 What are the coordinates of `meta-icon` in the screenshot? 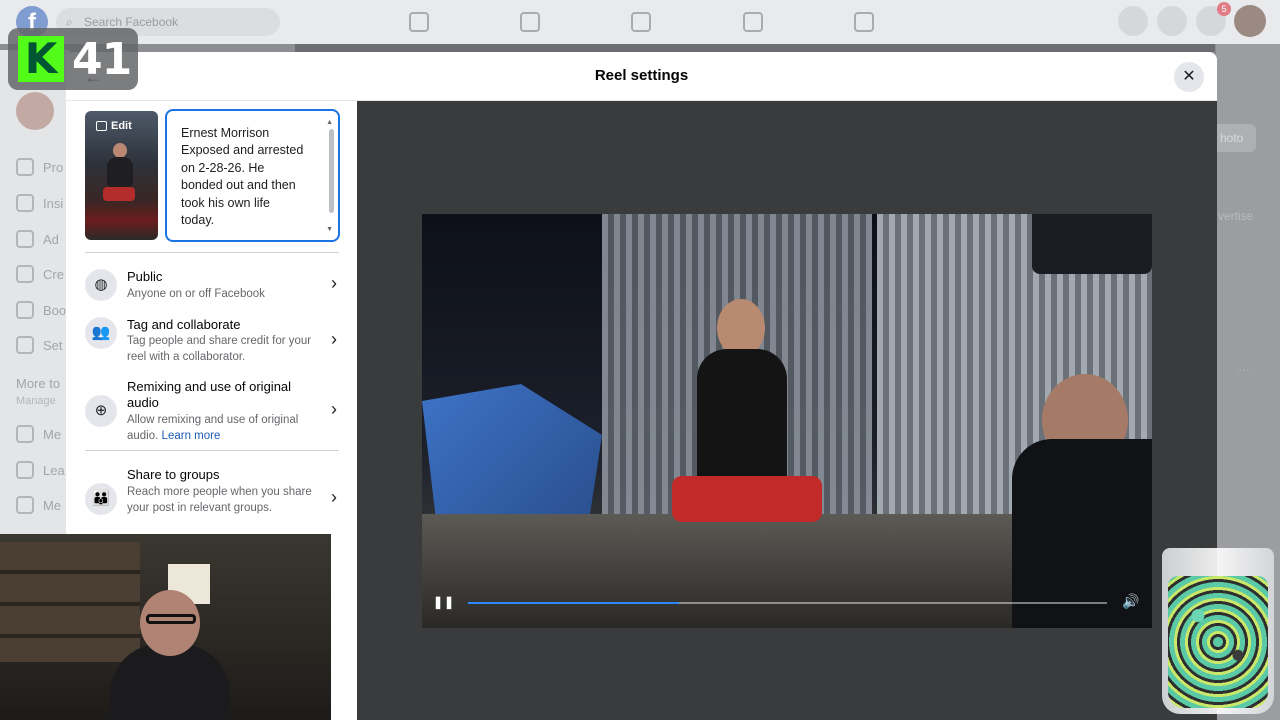 It's located at (25, 505).